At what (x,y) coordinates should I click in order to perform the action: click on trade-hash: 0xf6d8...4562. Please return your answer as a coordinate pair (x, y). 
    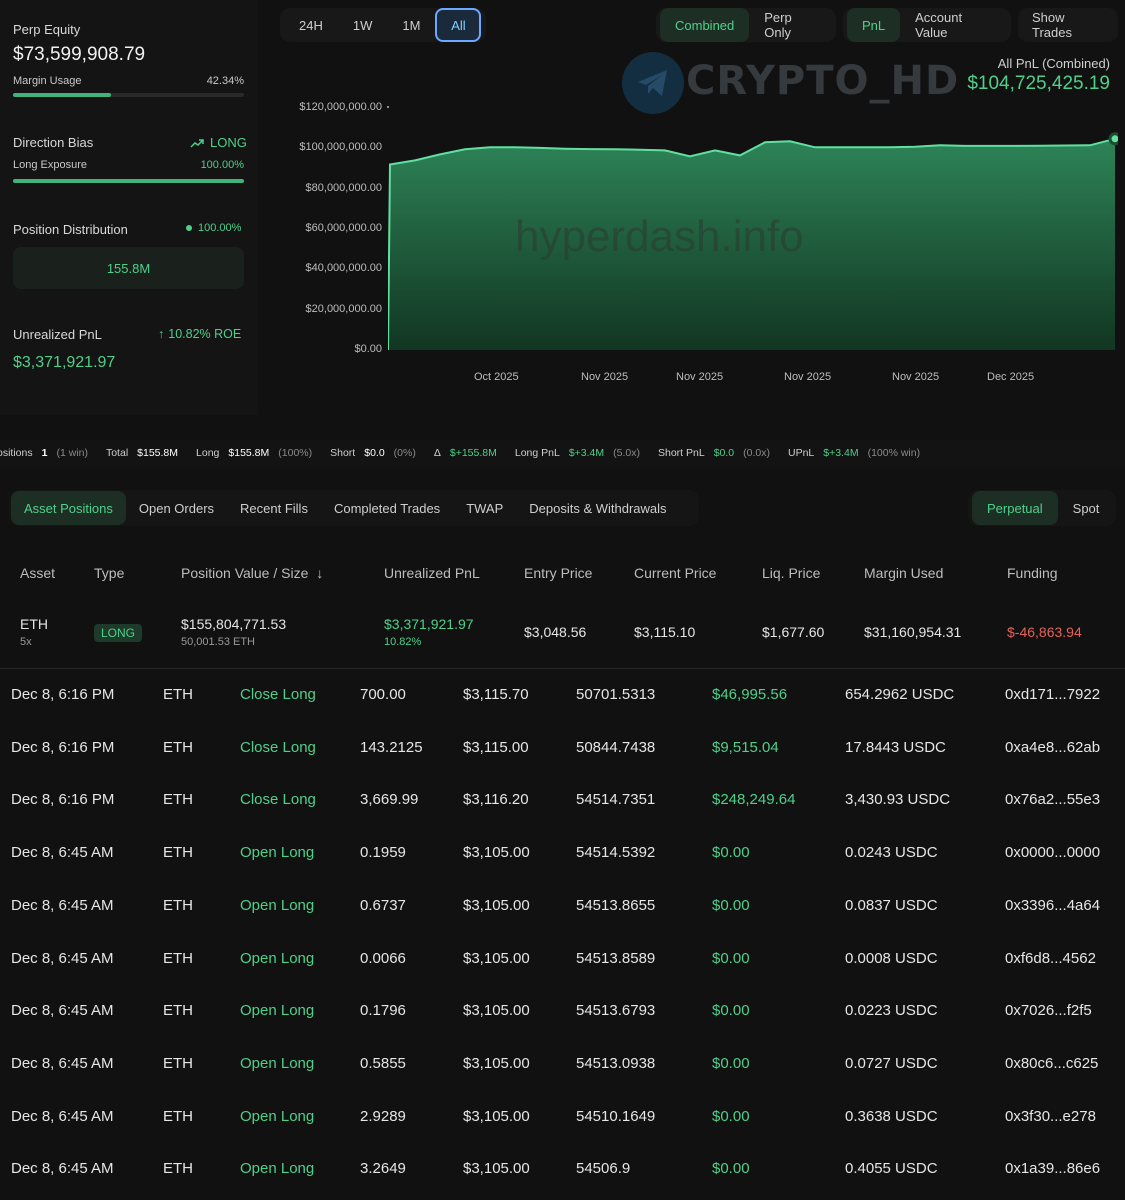
    Looking at the image, I should click on (1050, 958).